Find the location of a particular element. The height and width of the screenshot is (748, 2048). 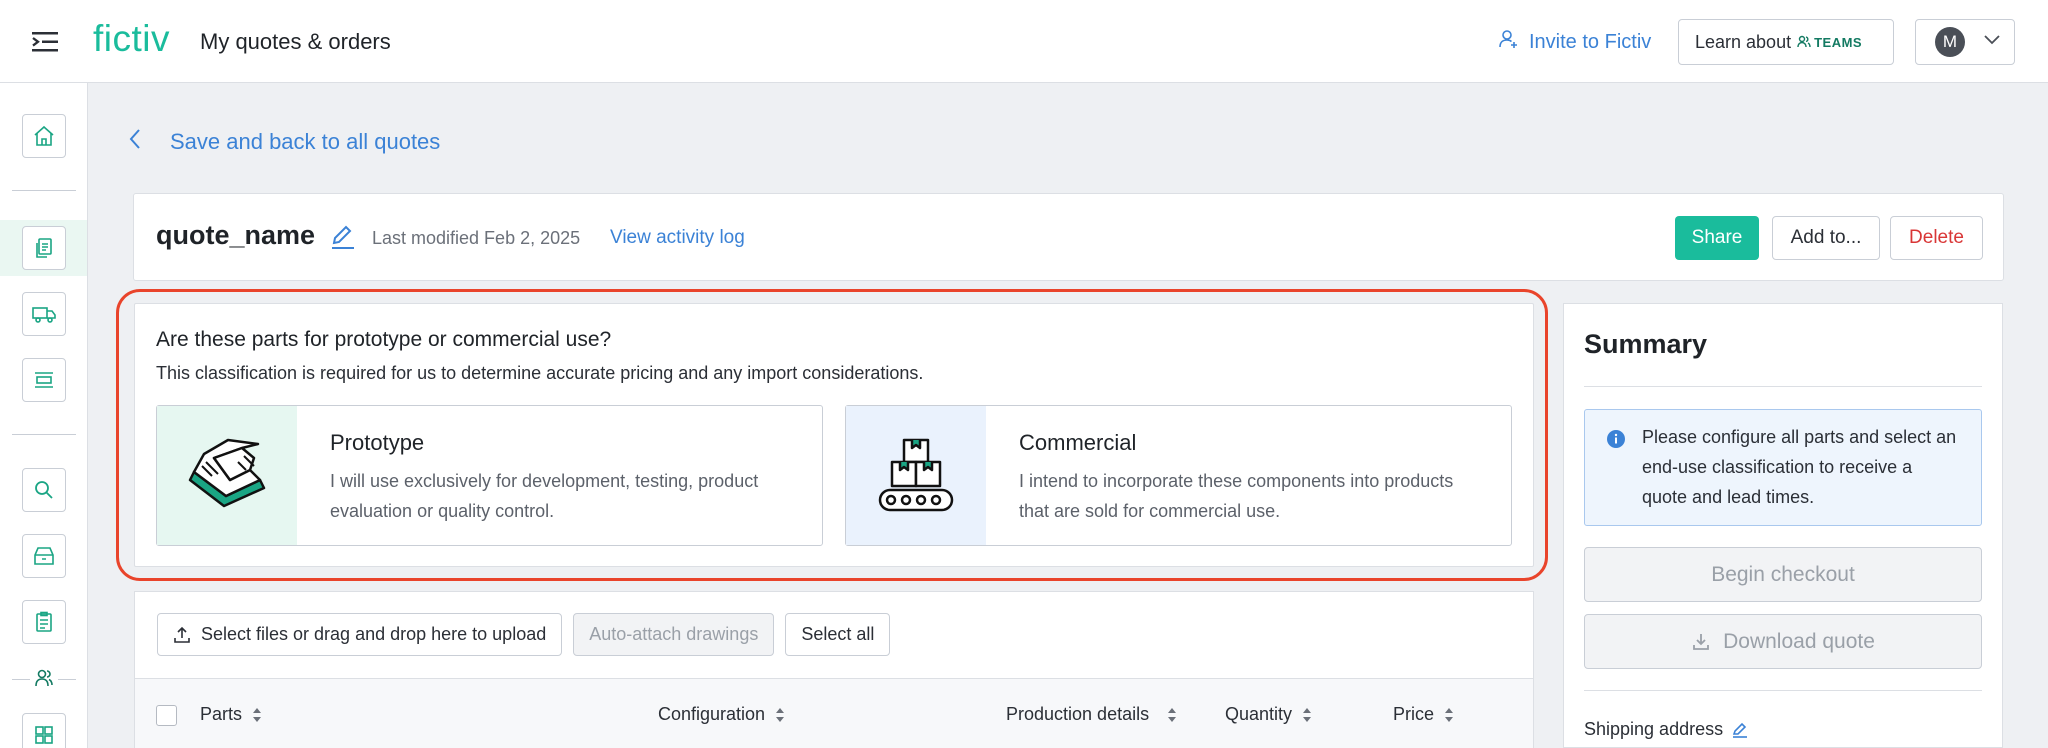

col-parts: Parts is located at coordinates (231, 714).